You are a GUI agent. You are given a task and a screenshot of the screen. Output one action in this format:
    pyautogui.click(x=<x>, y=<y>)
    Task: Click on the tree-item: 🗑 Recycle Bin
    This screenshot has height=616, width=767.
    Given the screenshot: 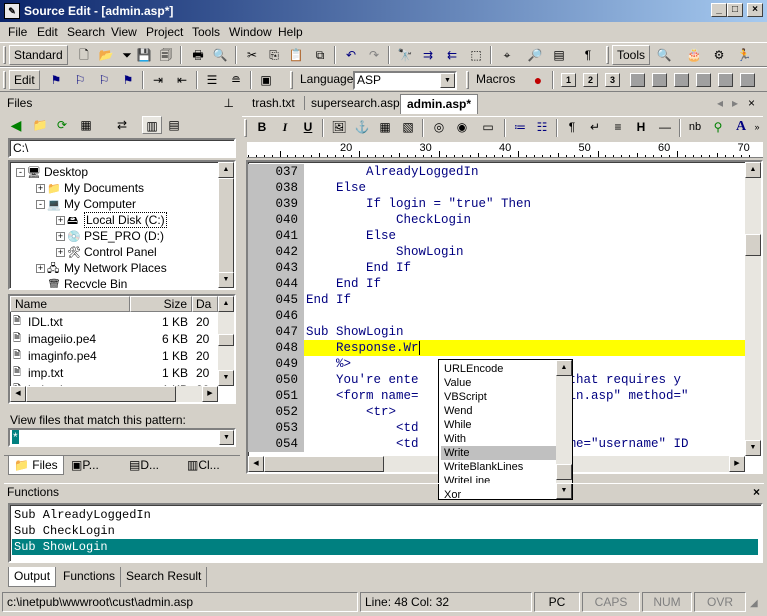 What is the action you would take?
    pyautogui.click(x=81, y=282)
    